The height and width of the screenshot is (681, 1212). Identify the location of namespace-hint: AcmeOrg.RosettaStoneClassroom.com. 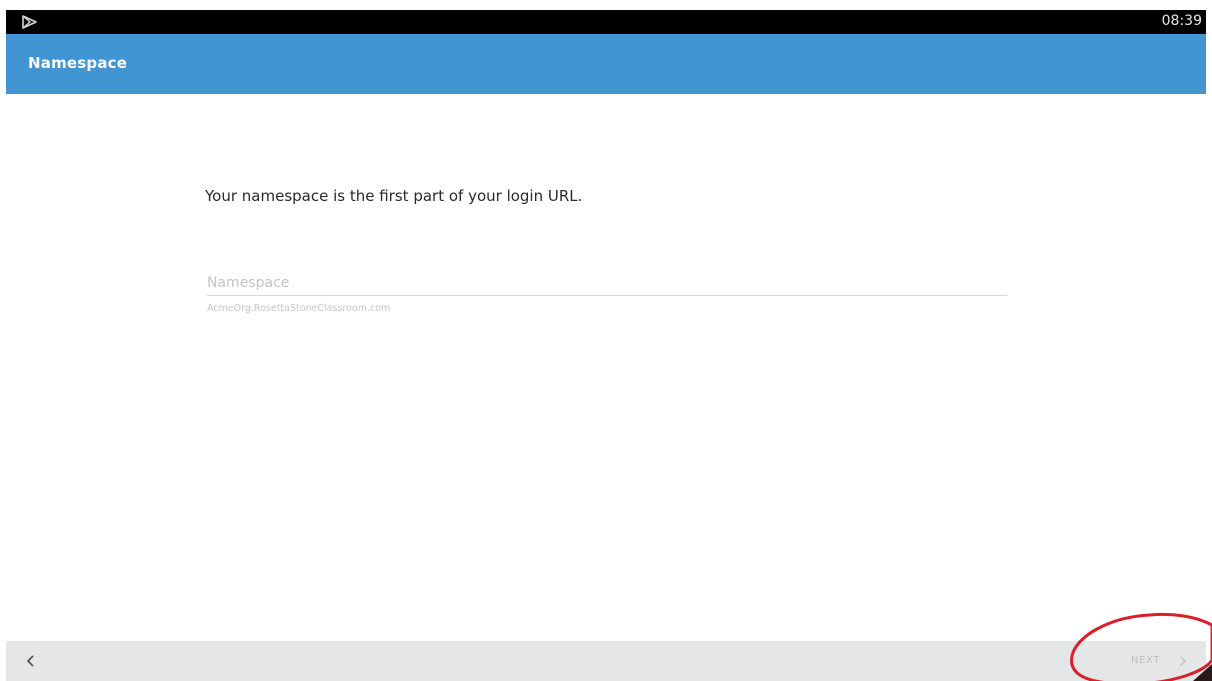
(299, 308).